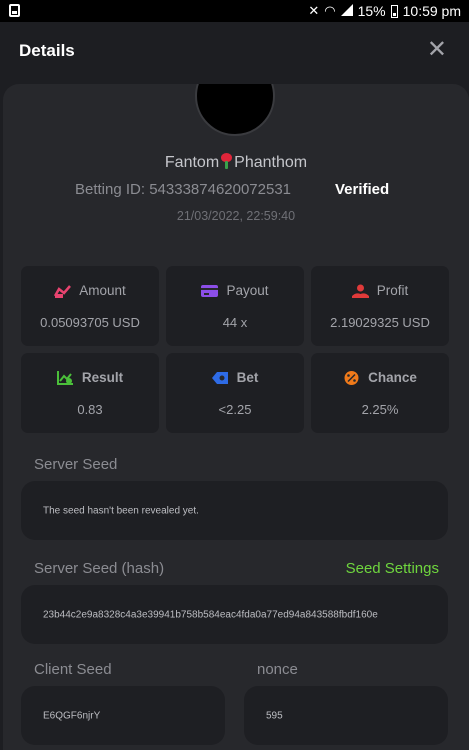 Image resolution: width=469 pixels, height=750 pixels. Describe the element at coordinates (235, 322) in the screenshot. I see `payout-value: 44 x` at that location.